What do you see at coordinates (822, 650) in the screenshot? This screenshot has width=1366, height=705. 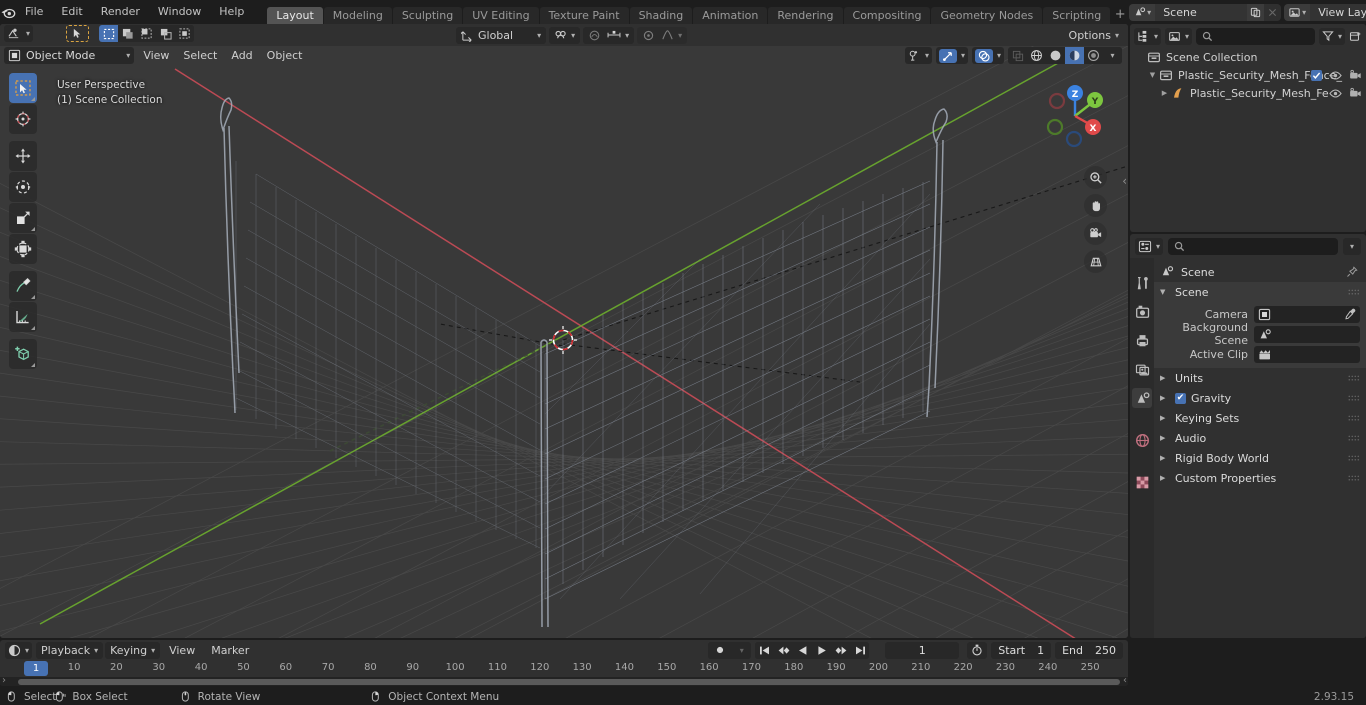 I see `play-icon` at bounding box center [822, 650].